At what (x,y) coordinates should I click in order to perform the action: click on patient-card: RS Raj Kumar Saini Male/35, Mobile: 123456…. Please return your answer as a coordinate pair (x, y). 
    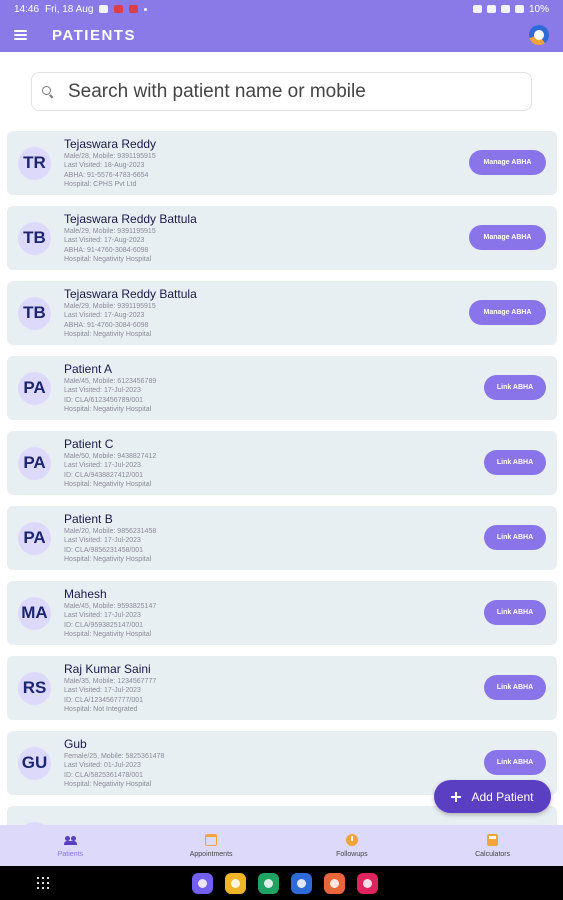
    Looking at the image, I should click on (282, 688).